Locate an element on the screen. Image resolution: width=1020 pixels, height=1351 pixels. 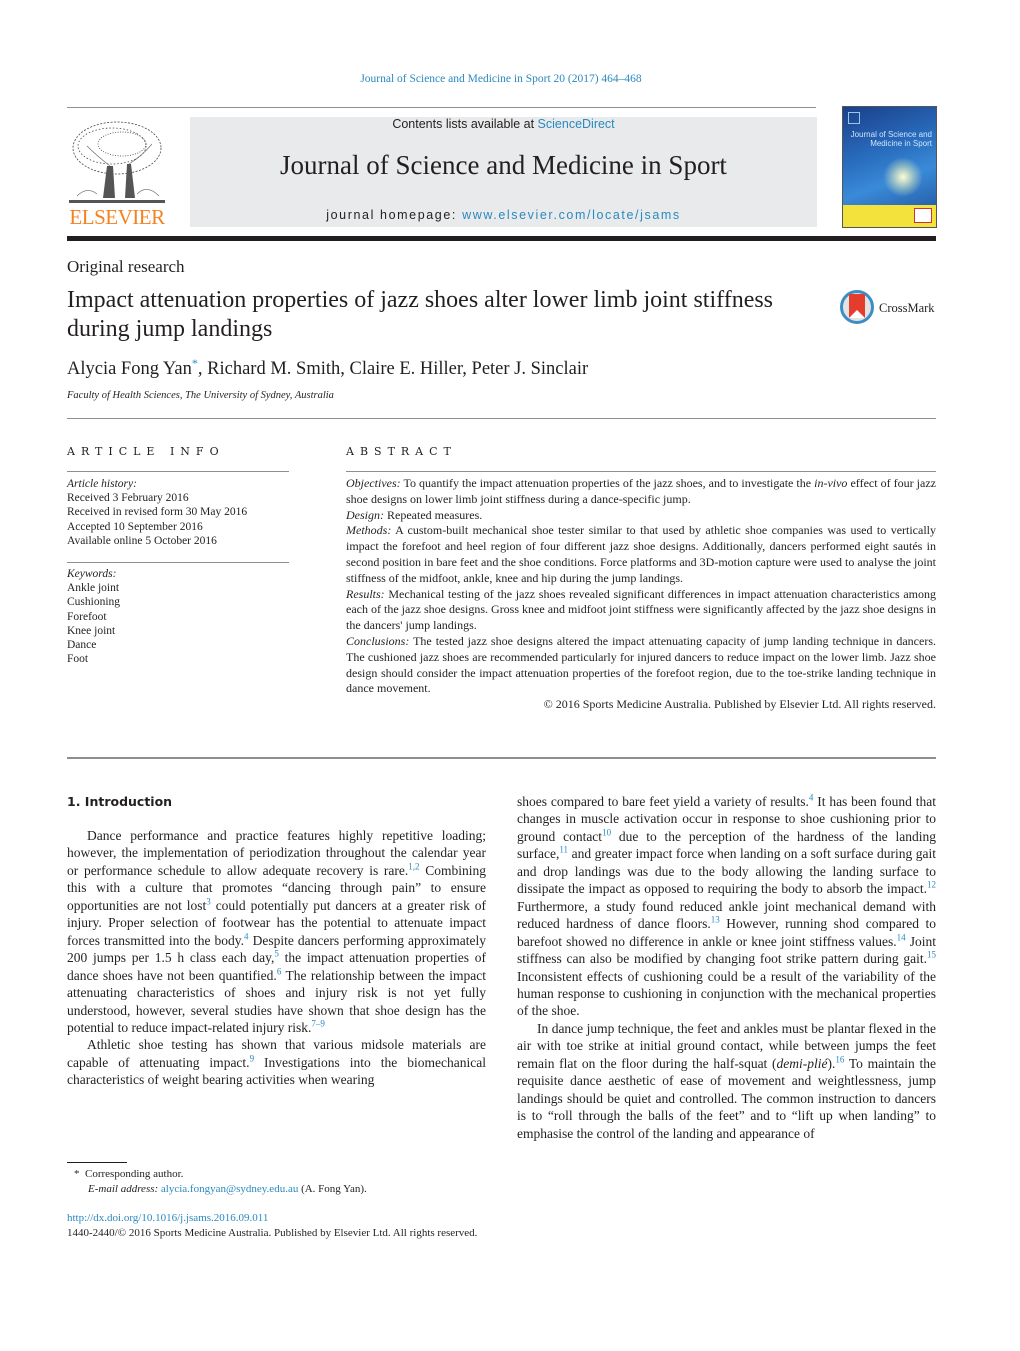
email-label: E-mail address: is located at coordinates (123, 1189).